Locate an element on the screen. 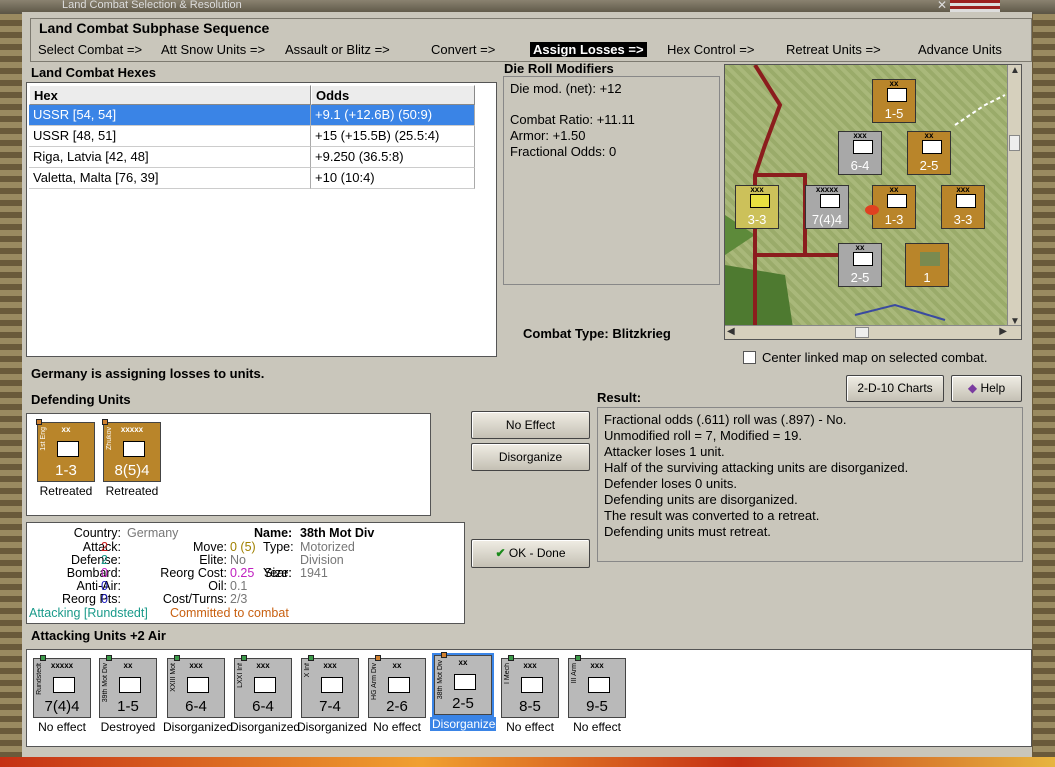 This screenshot has height=767, width=1055. type-value: Motorized is located at coordinates (327, 547).